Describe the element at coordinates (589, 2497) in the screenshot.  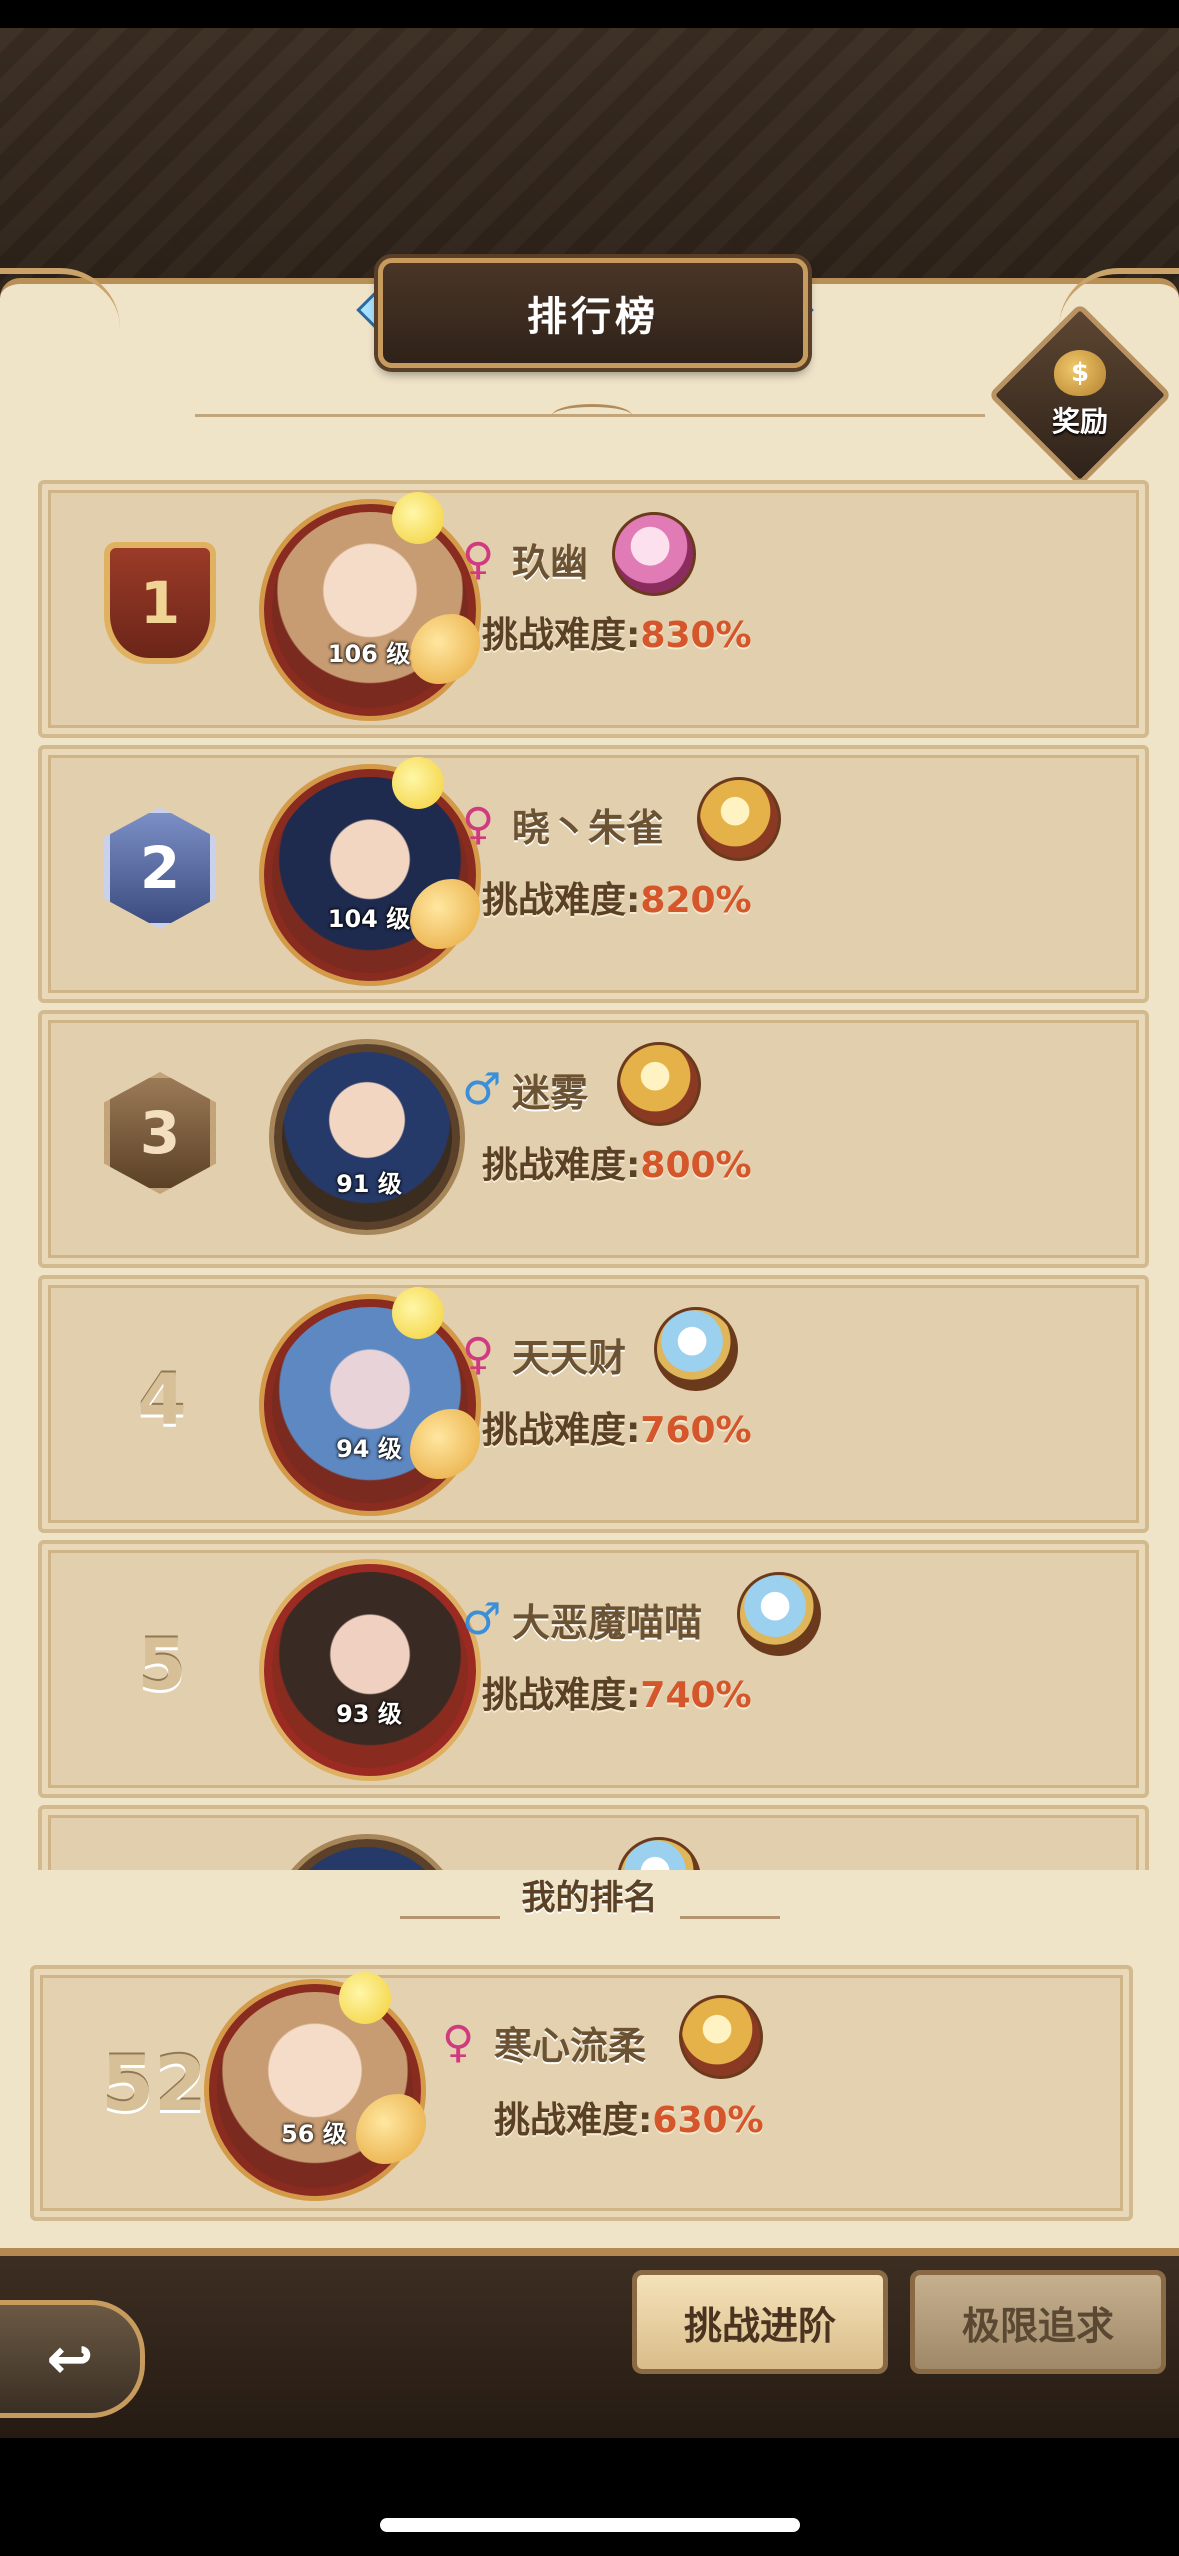
I see `home-bar` at that location.